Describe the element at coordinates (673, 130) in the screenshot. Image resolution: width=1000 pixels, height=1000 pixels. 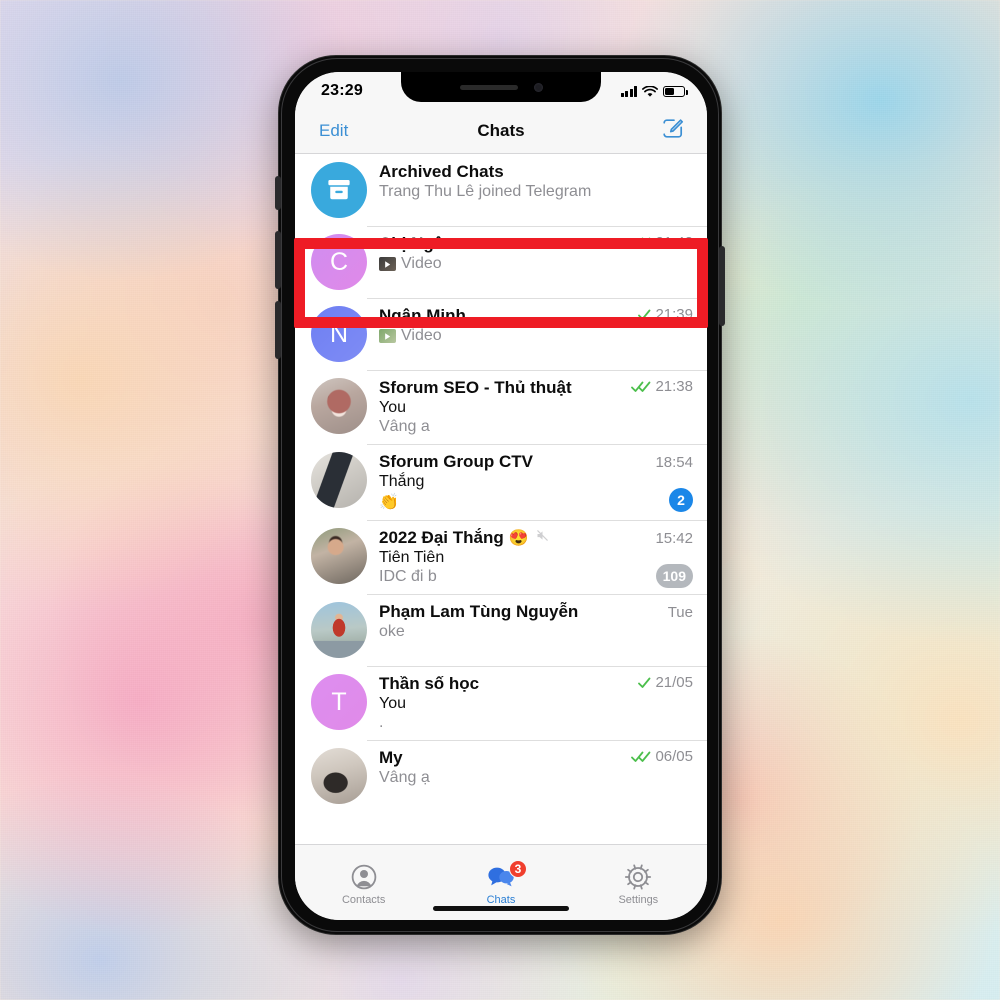
I see `compose-icon` at that location.